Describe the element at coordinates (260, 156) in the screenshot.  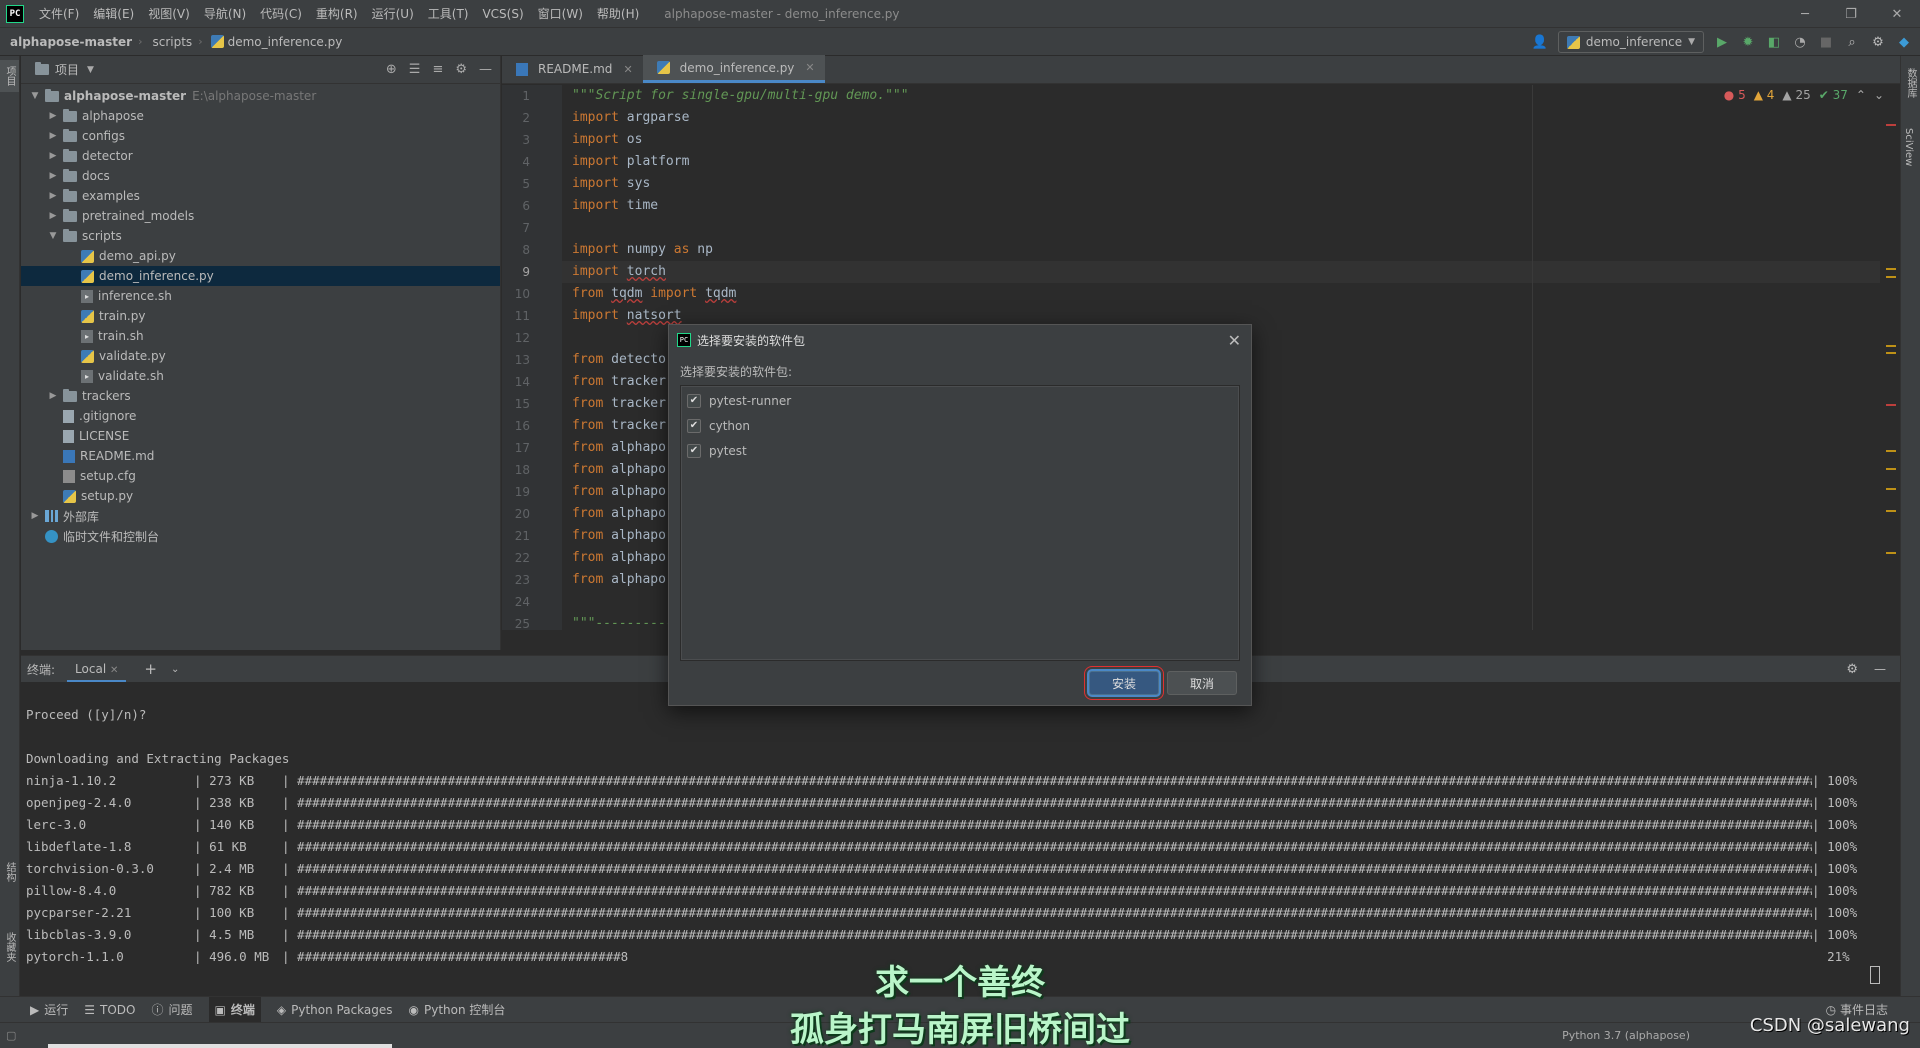
I see `tree-folder: ▶ detector` at that location.